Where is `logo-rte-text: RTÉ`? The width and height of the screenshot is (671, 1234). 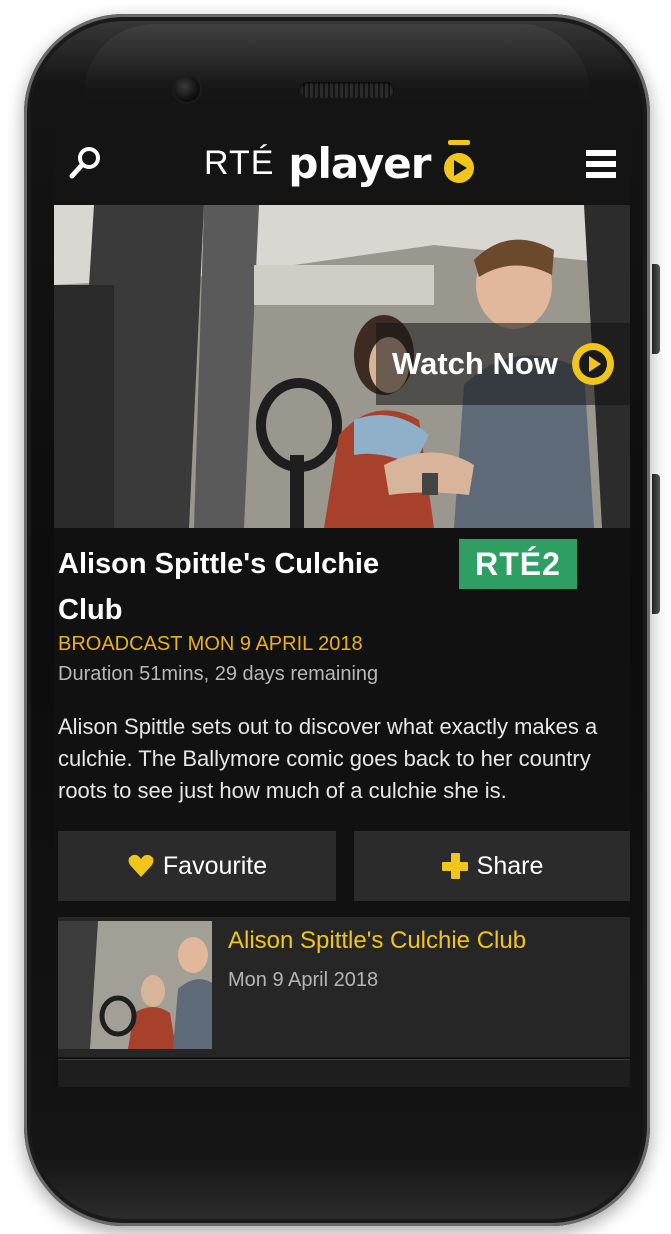
logo-rte-text: RTÉ is located at coordinates (239, 162).